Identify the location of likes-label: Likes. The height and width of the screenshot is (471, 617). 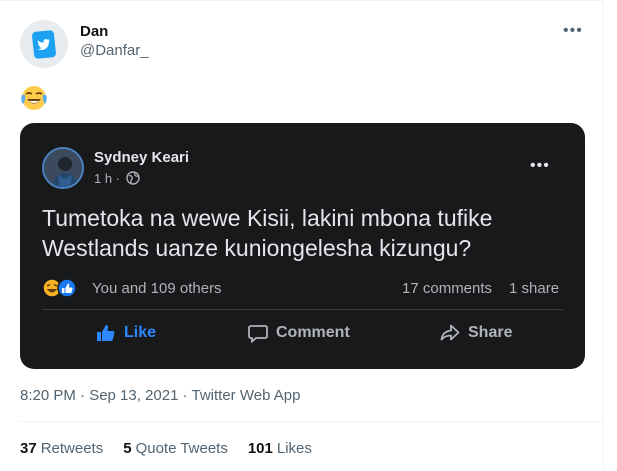
(294, 448).